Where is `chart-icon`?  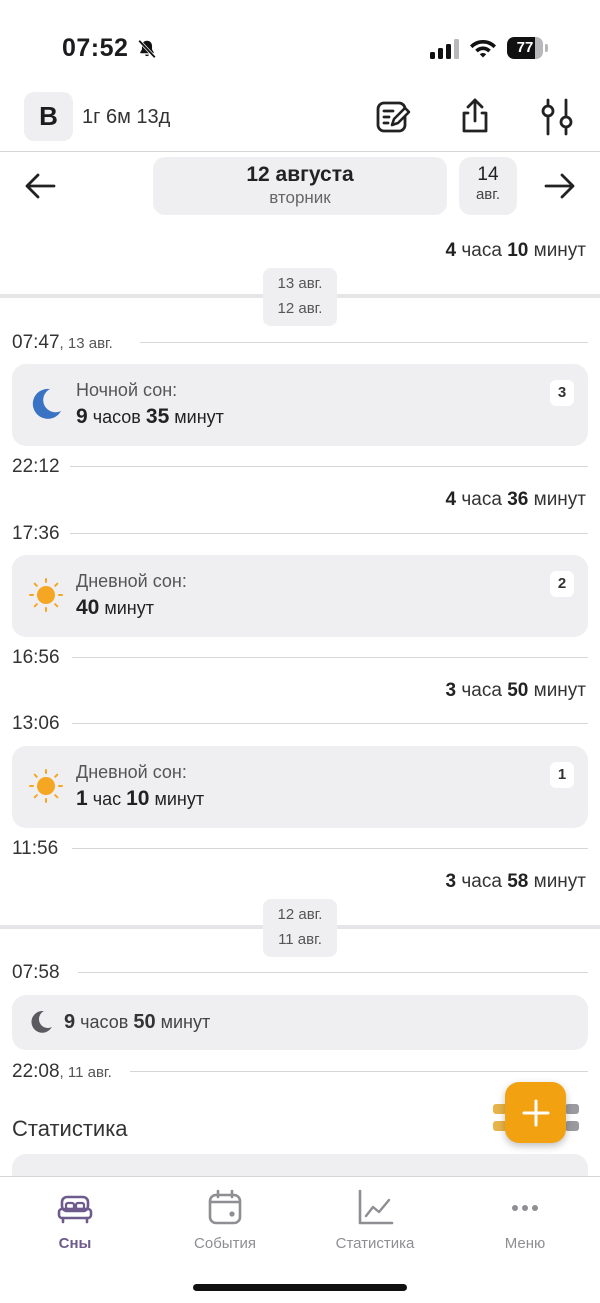
chart-icon is located at coordinates (376, 1207).